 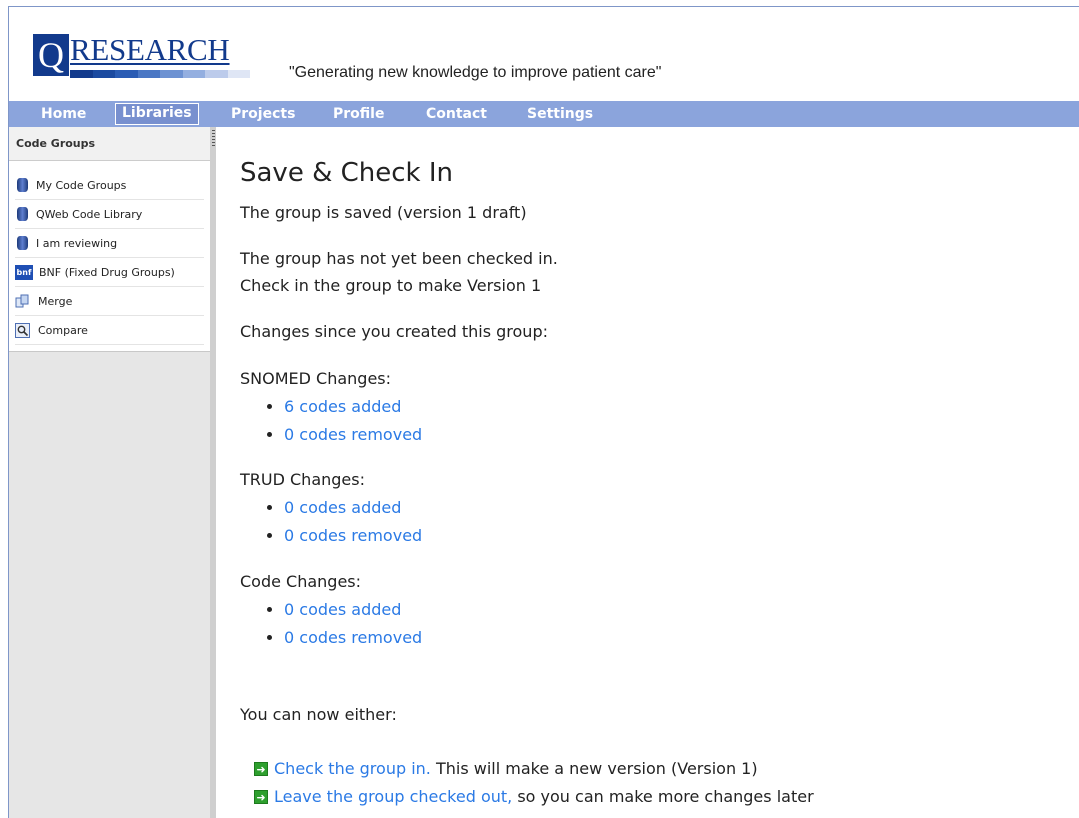 What do you see at coordinates (63, 330) in the screenshot?
I see `sidebar-item-label: Compare` at bounding box center [63, 330].